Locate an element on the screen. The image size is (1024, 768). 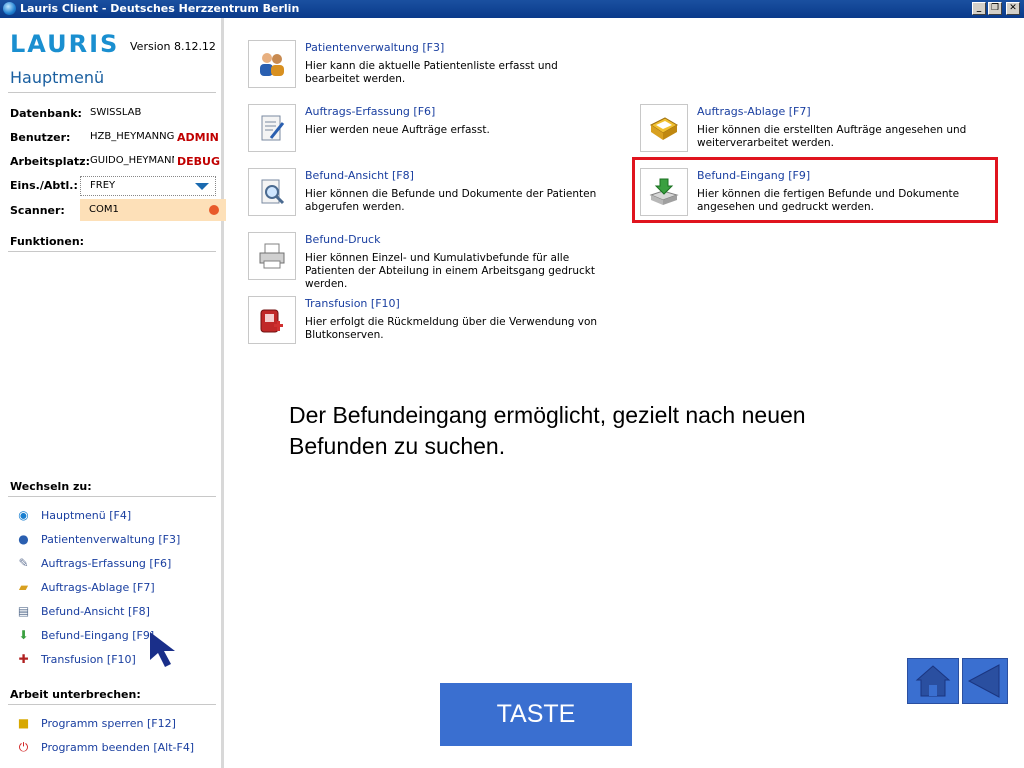
programm-beenden-button: ⏻ Programm beenden [Alt-F4] is located at coordinates (116, 748).